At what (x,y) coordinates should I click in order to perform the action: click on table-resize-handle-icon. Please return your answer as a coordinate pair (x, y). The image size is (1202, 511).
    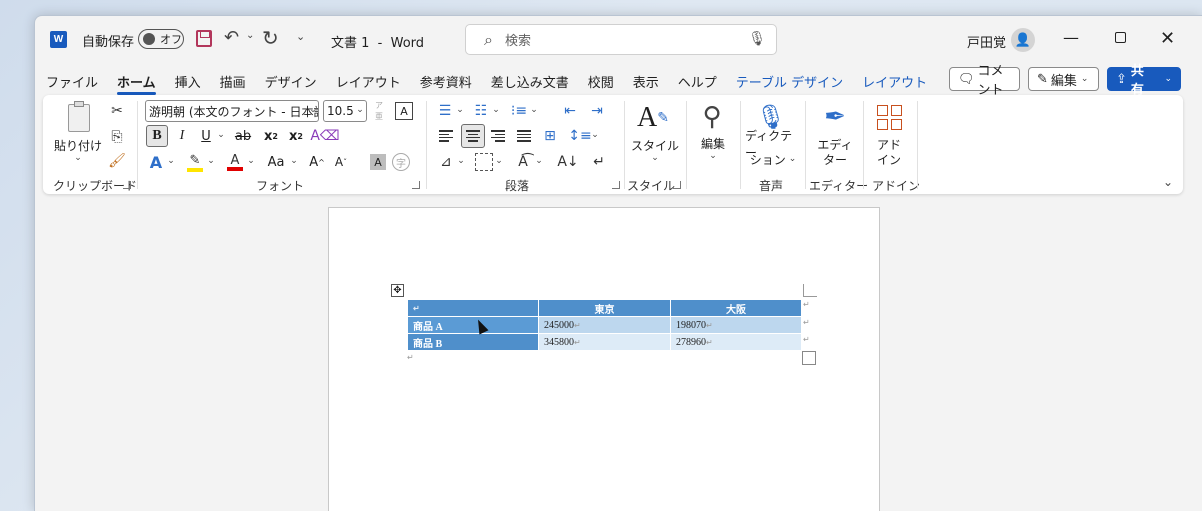
    Looking at the image, I should click on (809, 358).